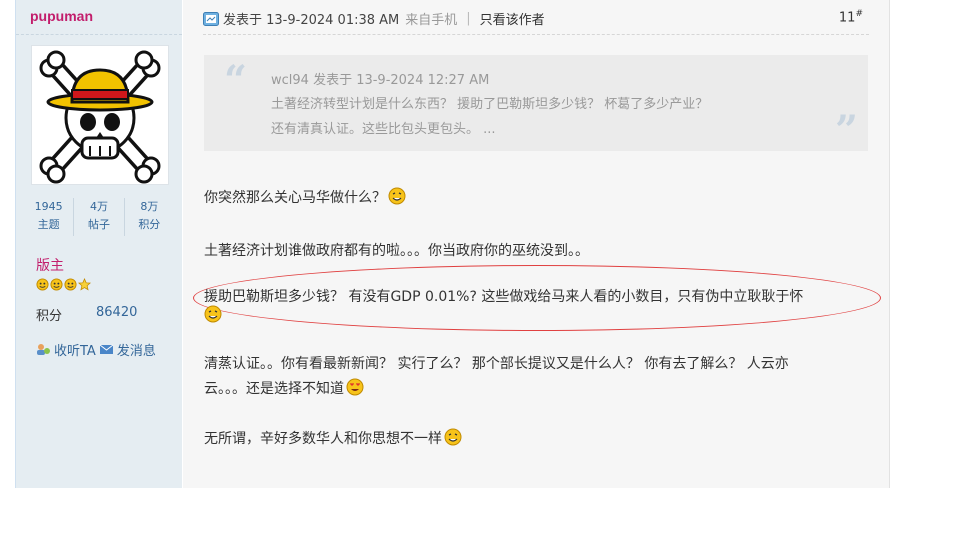 This screenshot has width=960, height=540. I want to click on open-quote-icon: “, so click(236, 80).